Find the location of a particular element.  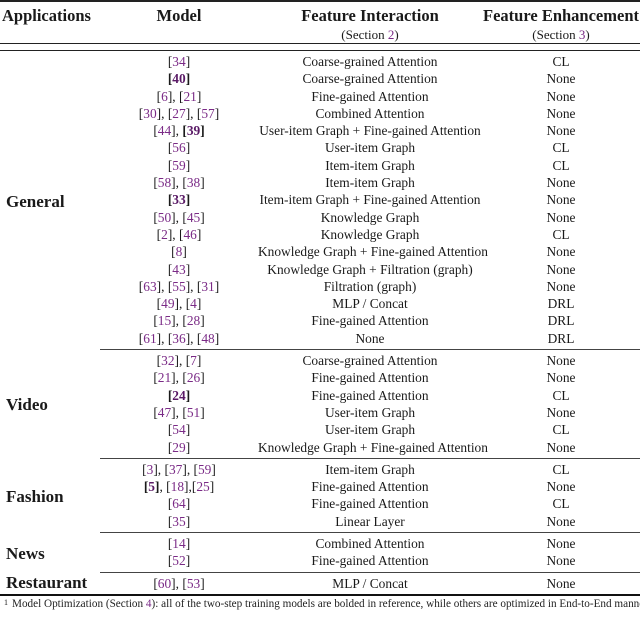

citation: [47] is located at coordinates (164, 412).